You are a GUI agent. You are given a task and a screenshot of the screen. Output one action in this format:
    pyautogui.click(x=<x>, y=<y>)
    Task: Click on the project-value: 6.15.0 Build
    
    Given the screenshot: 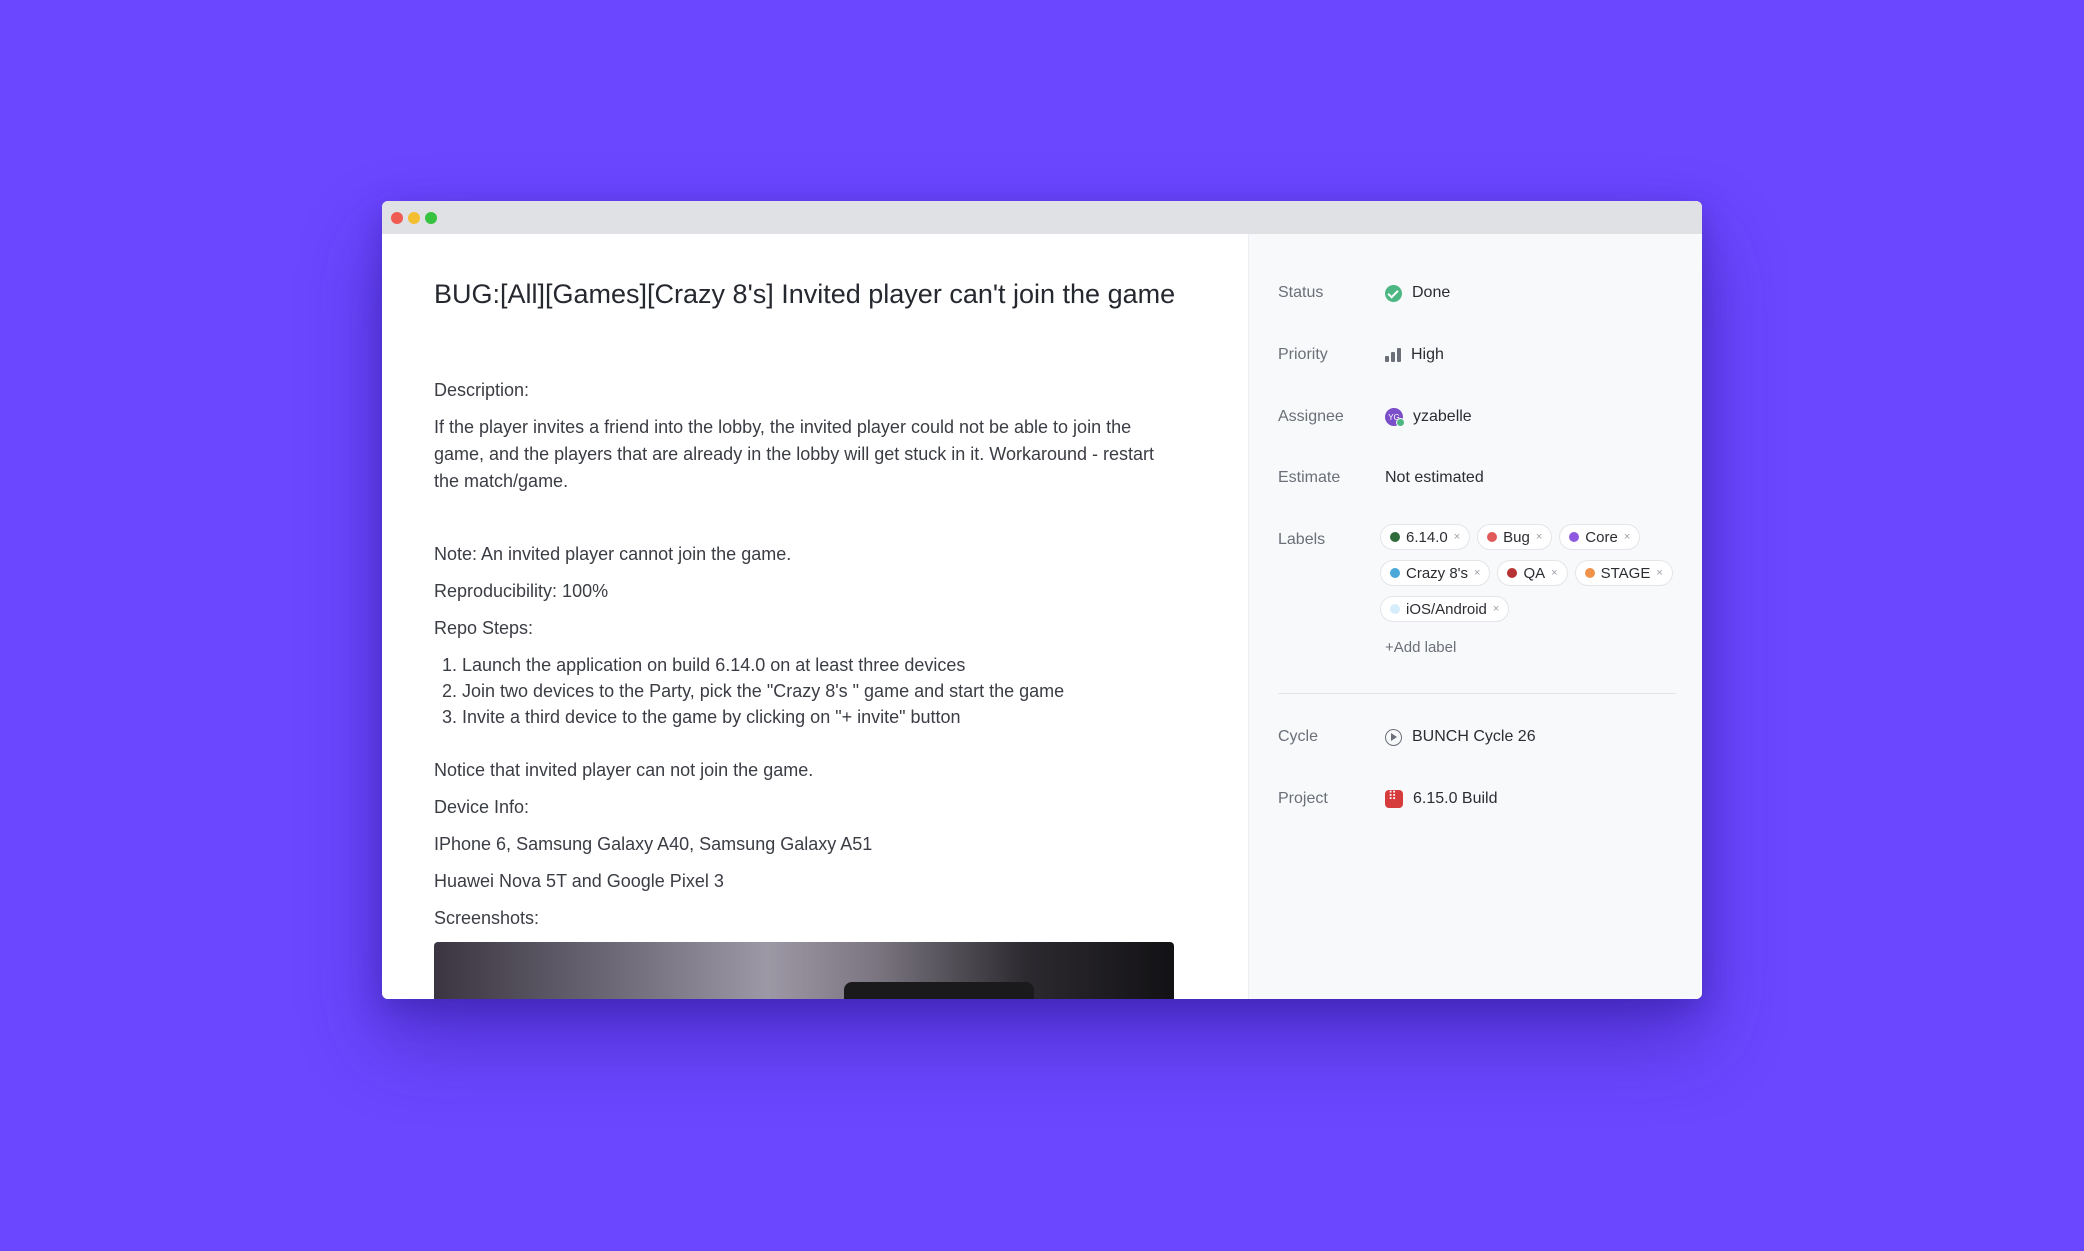 What is the action you would take?
    pyautogui.click(x=1441, y=798)
    